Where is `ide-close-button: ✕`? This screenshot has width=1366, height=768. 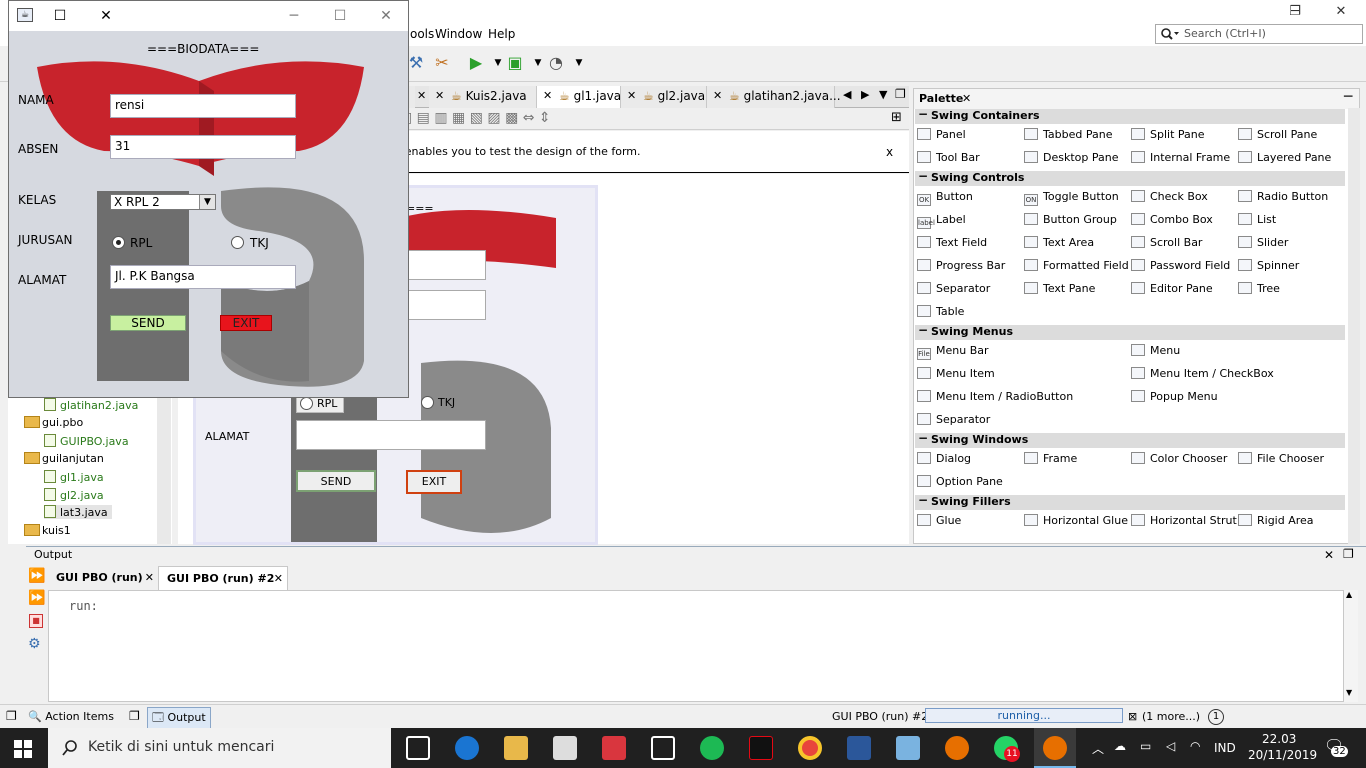
ide-close-button: ✕ is located at coordinates (1341, 12).